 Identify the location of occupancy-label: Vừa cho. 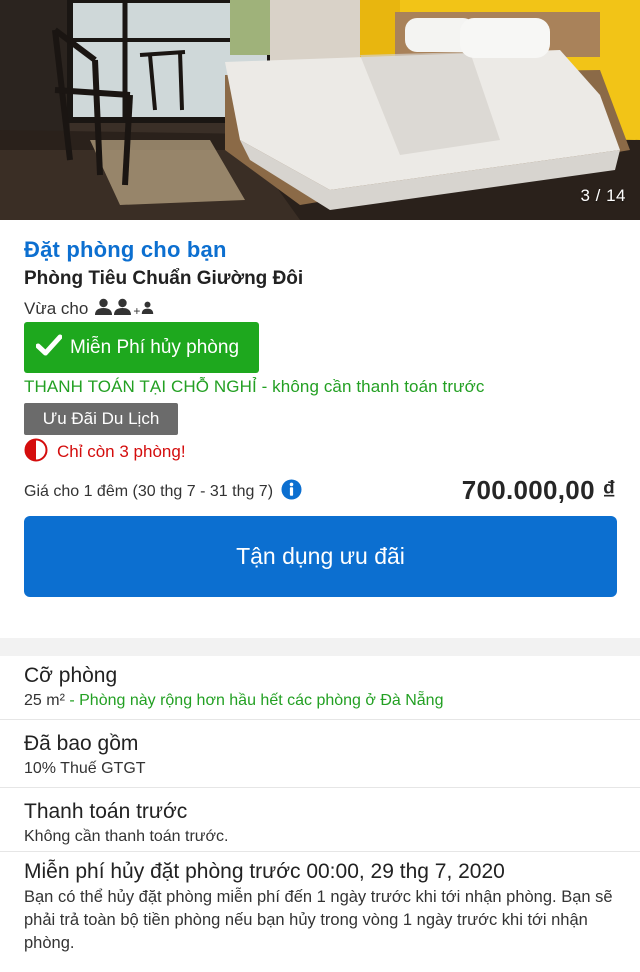
(56, 308).